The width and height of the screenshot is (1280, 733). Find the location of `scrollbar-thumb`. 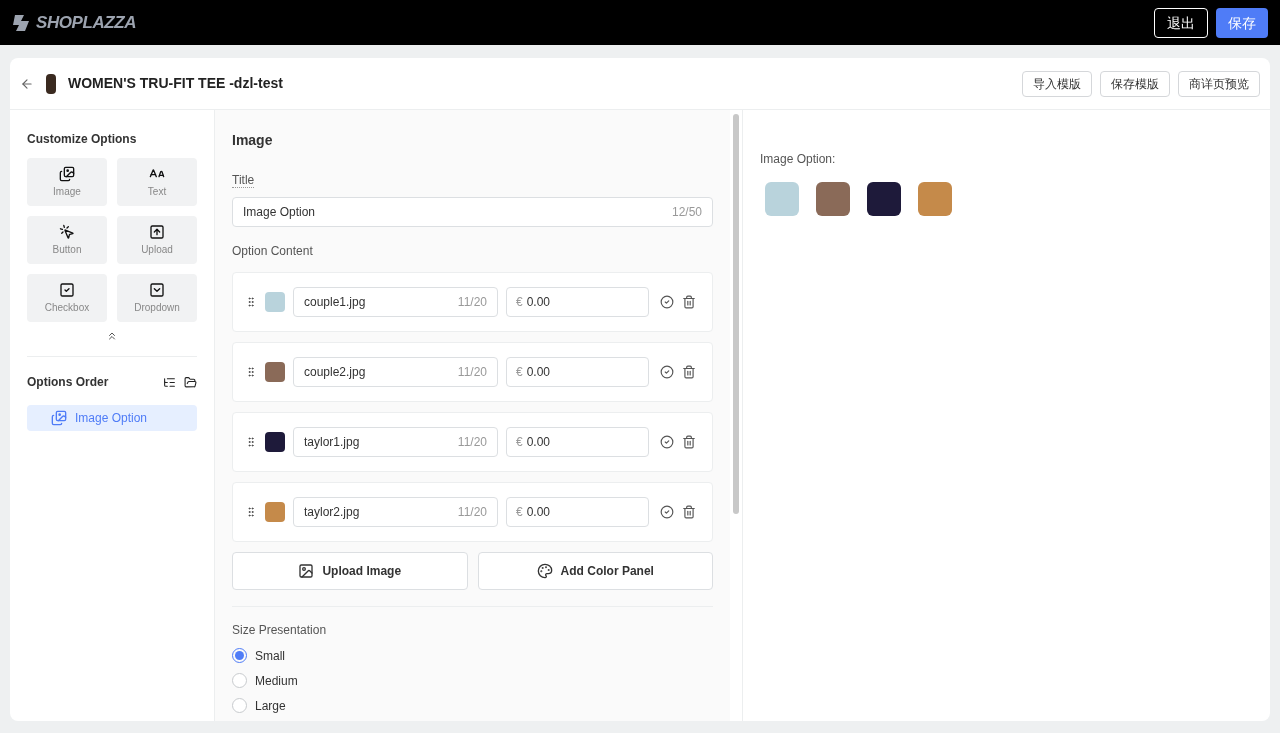

scrollbar-thumb is located at coordinates (736, 314).